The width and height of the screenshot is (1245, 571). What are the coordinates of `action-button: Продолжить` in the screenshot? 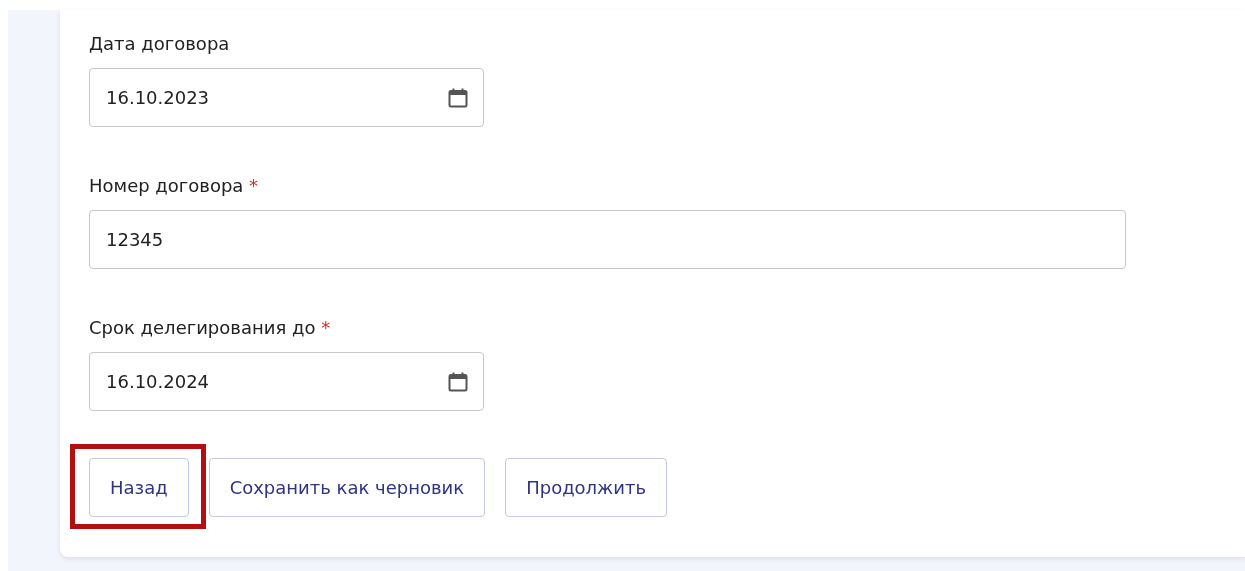 It's located at (586, 487).